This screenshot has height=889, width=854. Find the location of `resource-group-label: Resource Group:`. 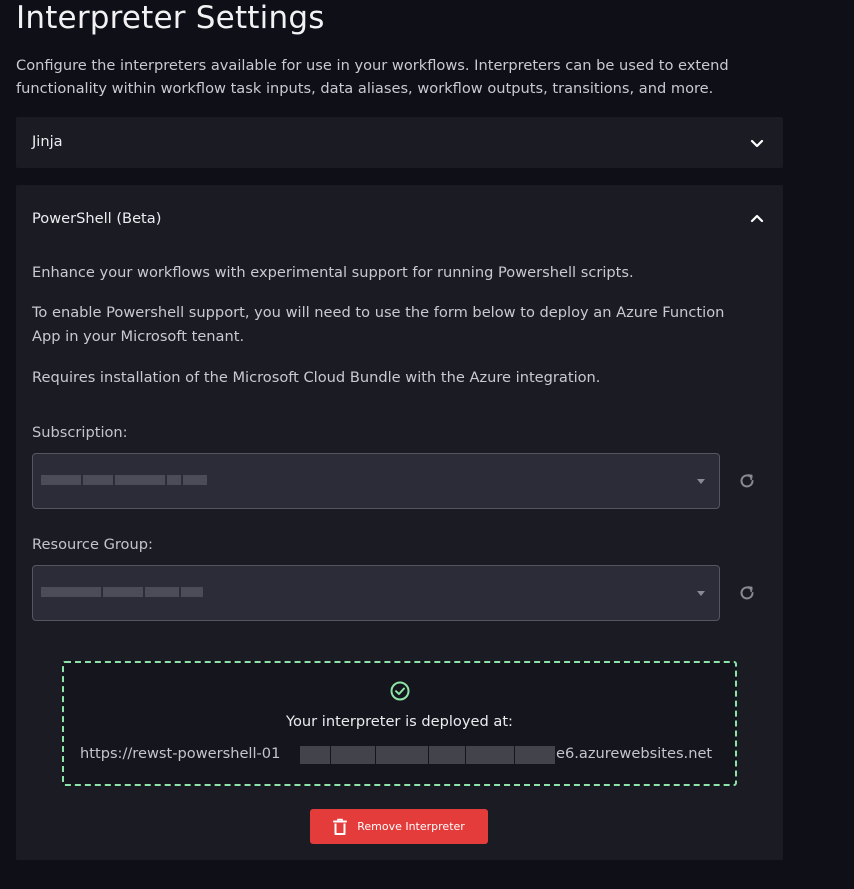

resource-group-label: Resource Group: is located at coordinates (92, 544).